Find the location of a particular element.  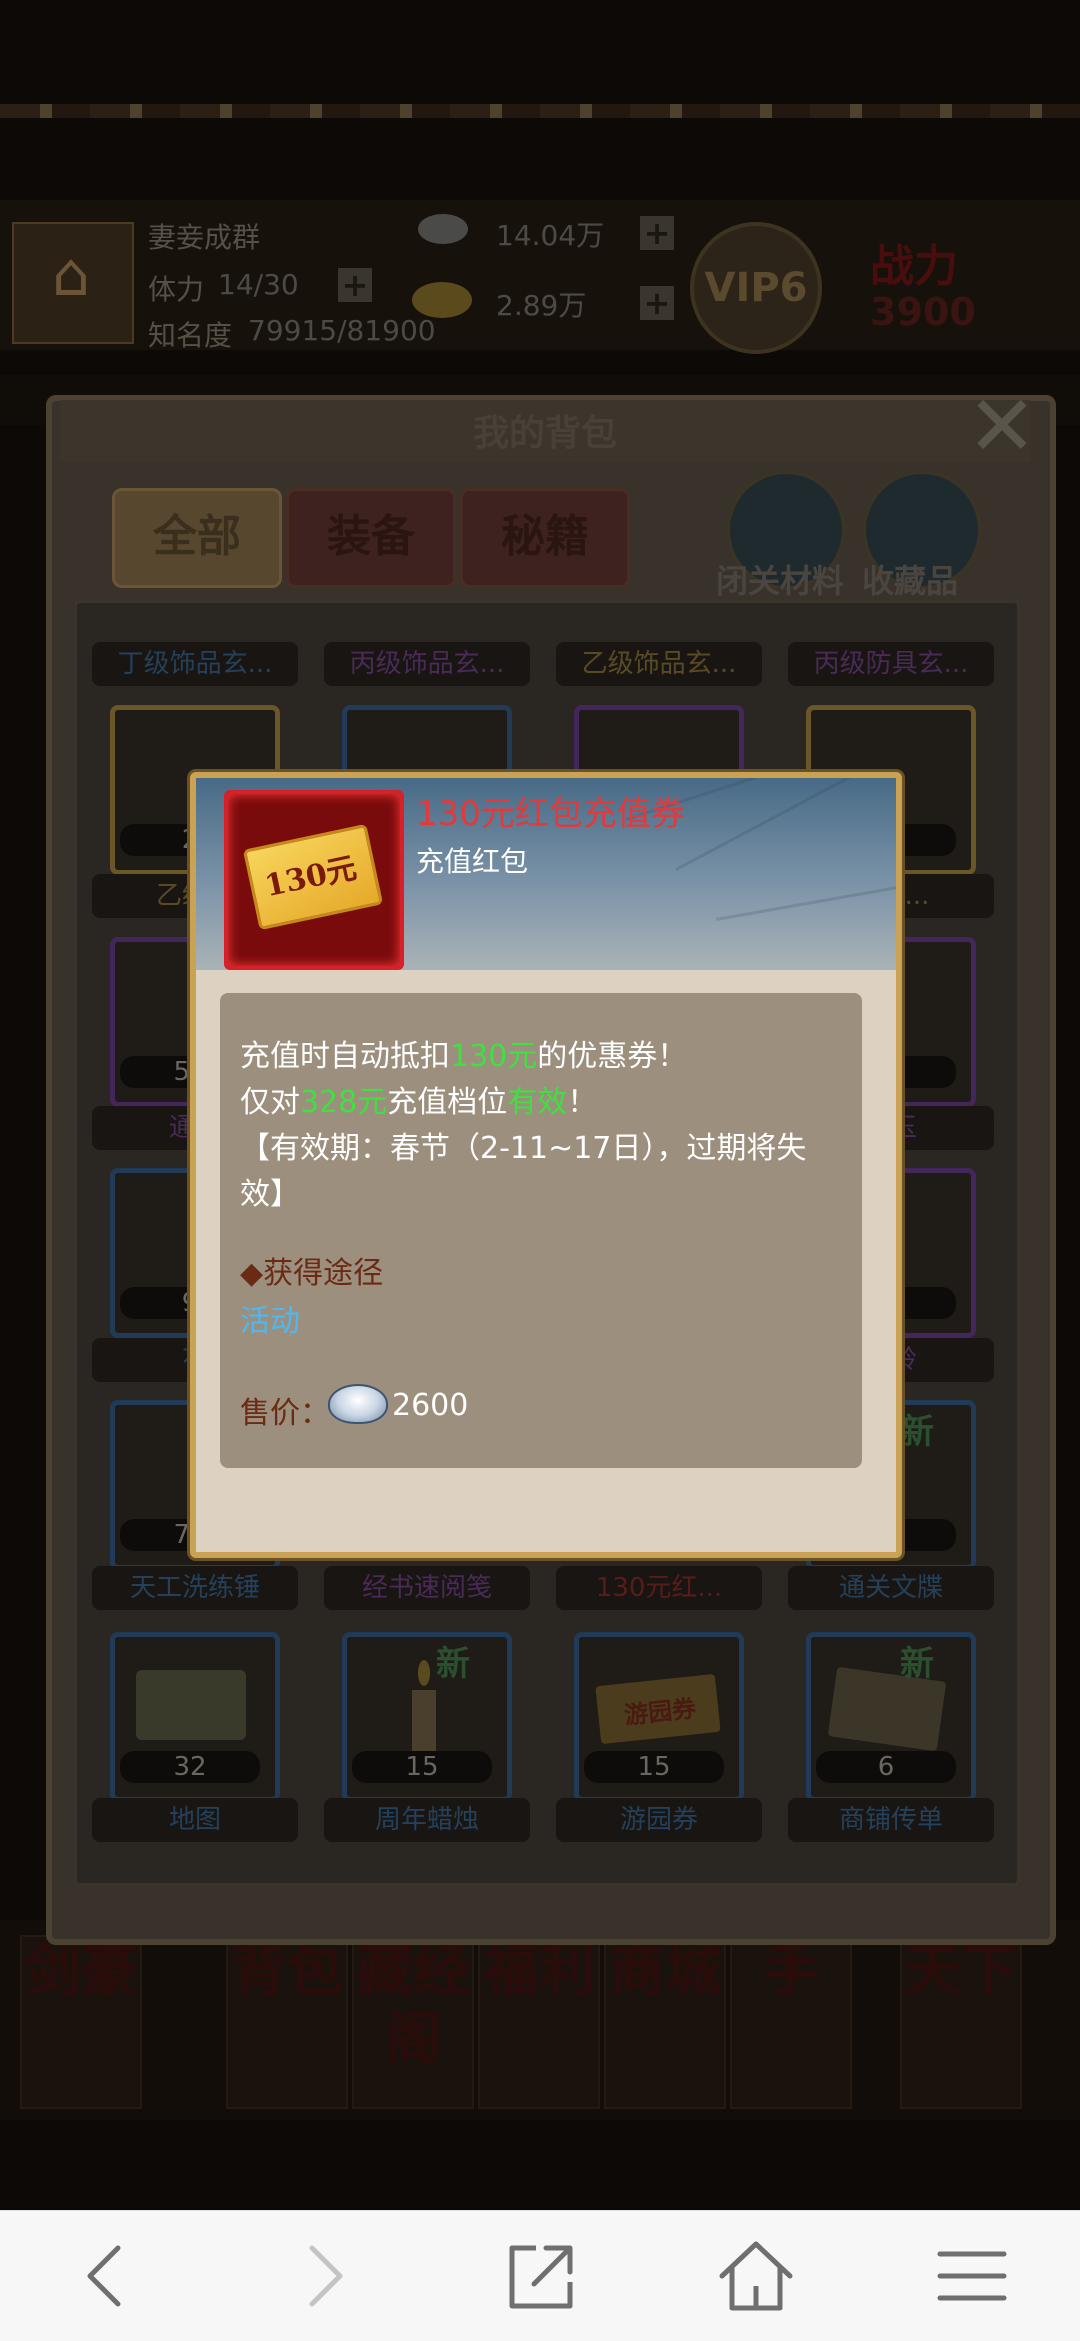

nav-tab-mall: 商城 is located at coordinates (665, 2022).